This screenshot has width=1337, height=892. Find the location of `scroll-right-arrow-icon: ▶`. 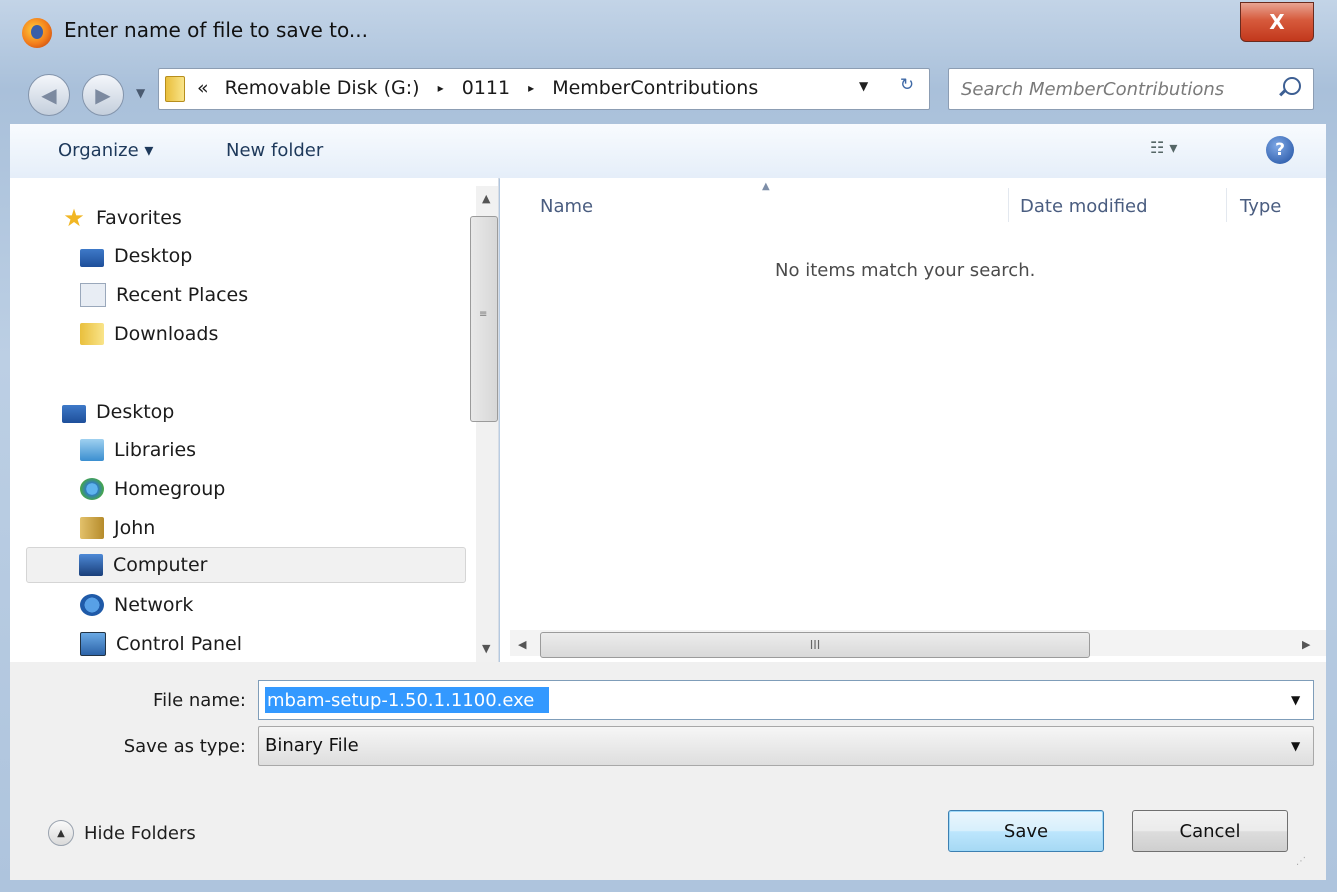

scroll-right-arrow-icon: ▶ is located at coordinates (1306, 644).